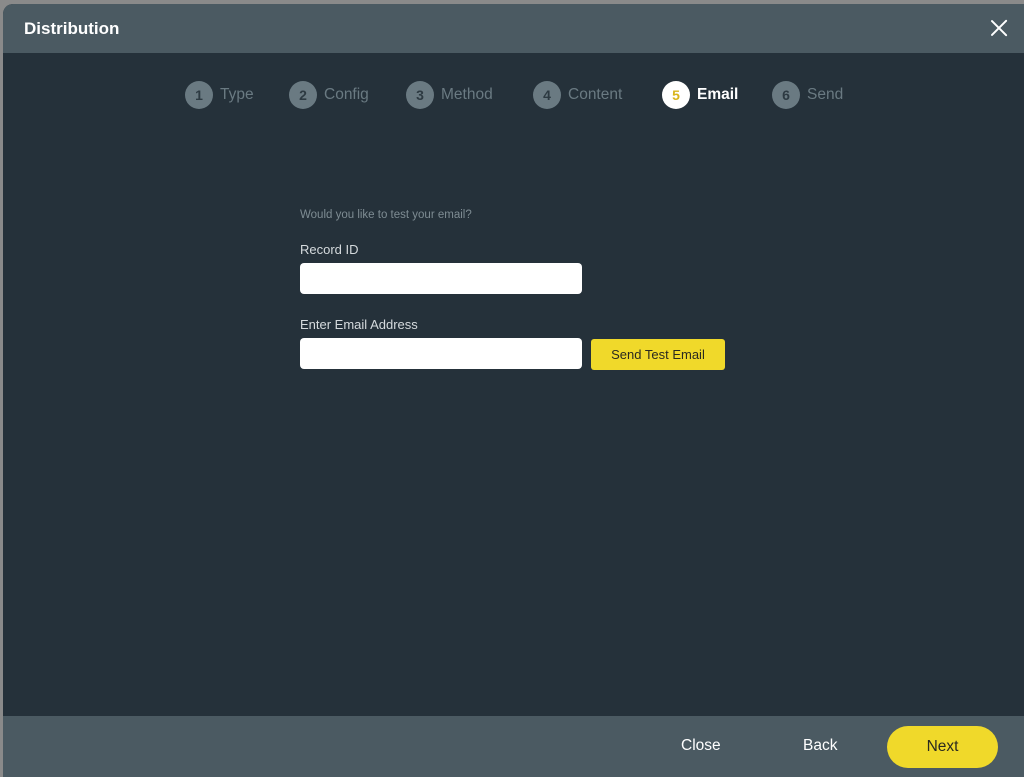  I want to click on step-send: 6 Send, so click(807, 95).